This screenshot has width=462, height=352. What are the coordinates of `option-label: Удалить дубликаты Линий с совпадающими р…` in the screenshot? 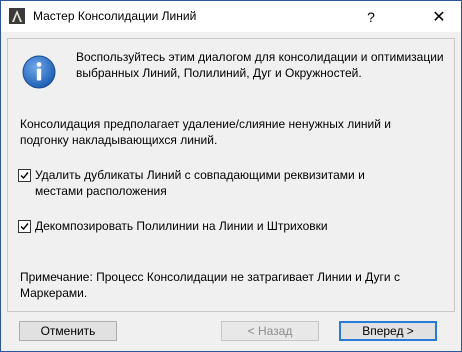 It's located at (200, 183).